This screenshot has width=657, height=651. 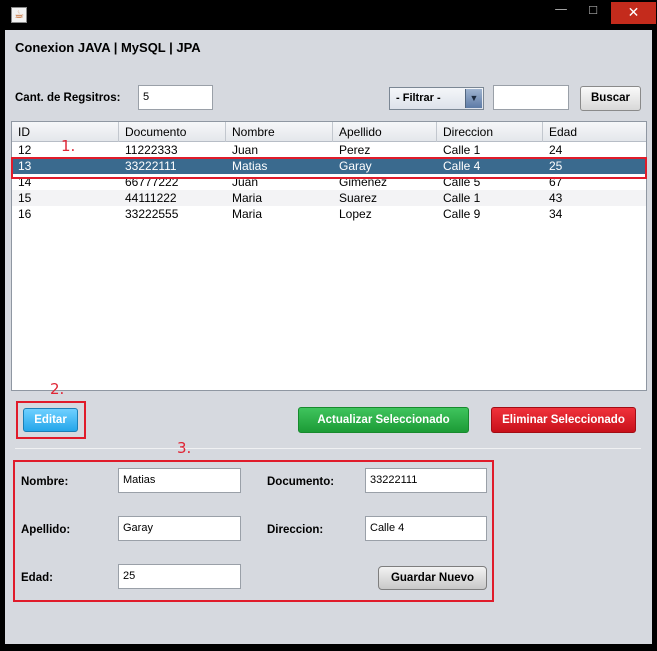 I want to click on table-row: 12 11222333 Juan Perez Calle 1 24, so click(x=329, y=150).